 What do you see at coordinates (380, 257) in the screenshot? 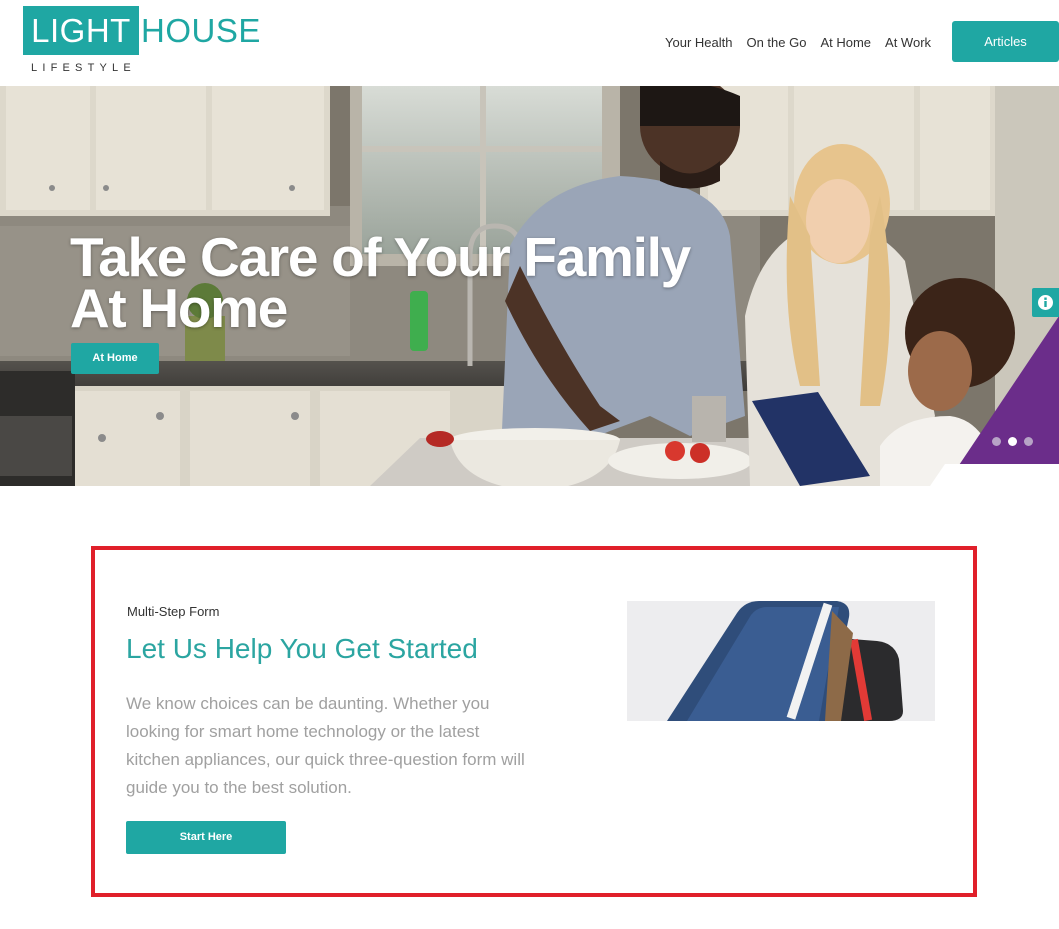
I see `hero-title-line1: Take Care of Your Family` at bounding box center [380, 257].